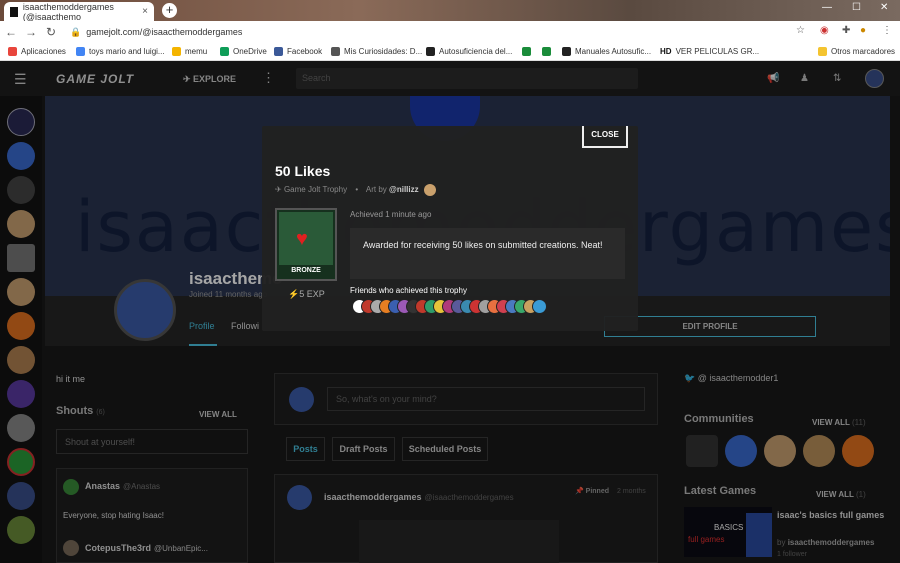 This screenshot has width=900, height=563. I want to click on forward-icon: →, so click(31, 32).